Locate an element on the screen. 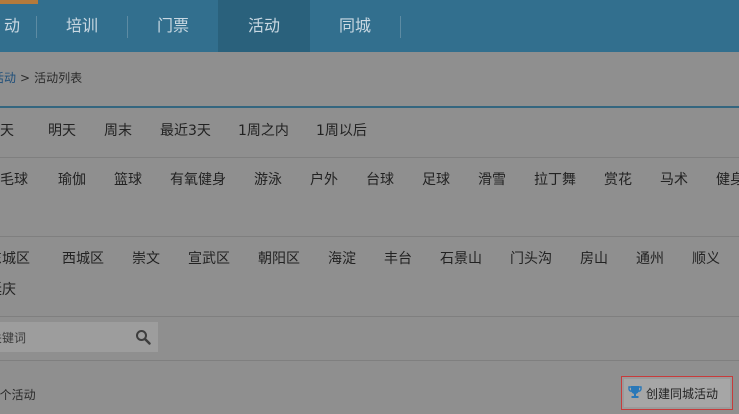 The image size is (739, 414). filter-category-flowers: 赏花 is located at coordinates (618, 179).